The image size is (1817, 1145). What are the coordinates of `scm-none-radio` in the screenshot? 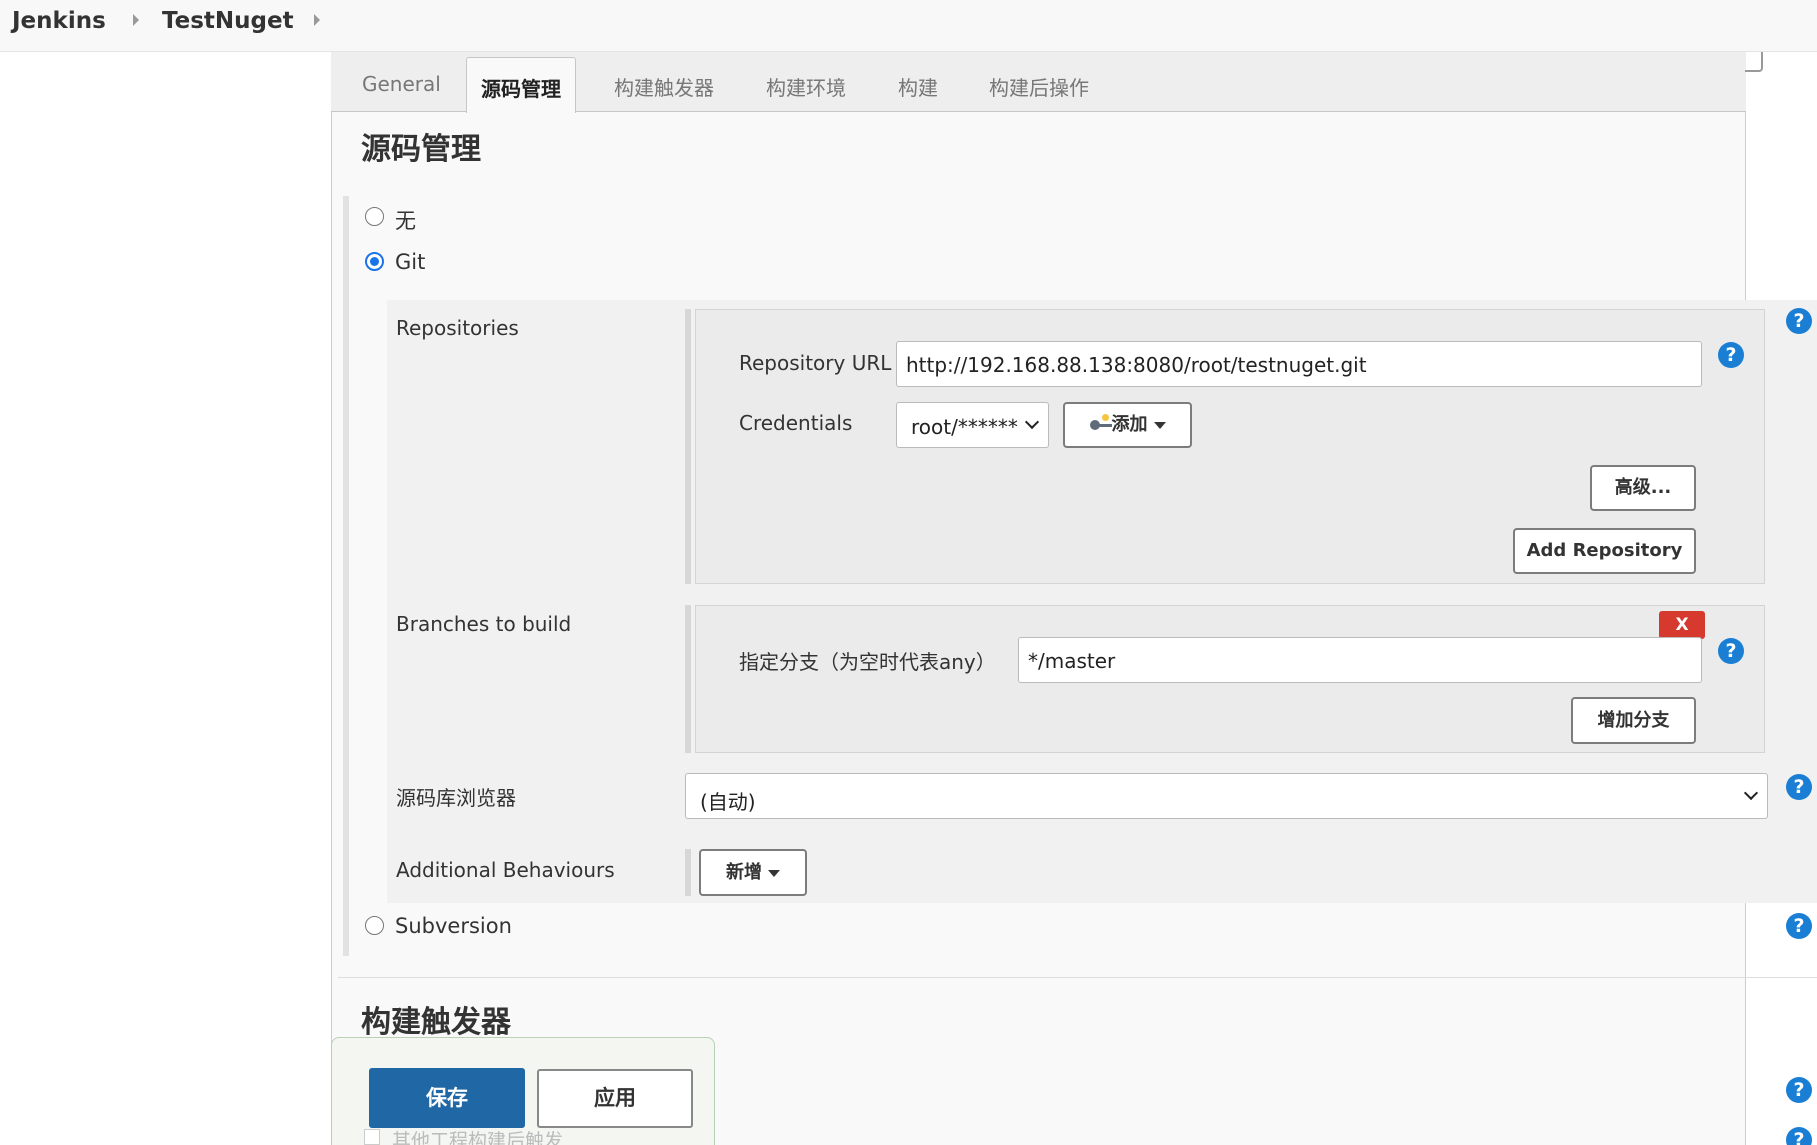 It's located at (374, 216).